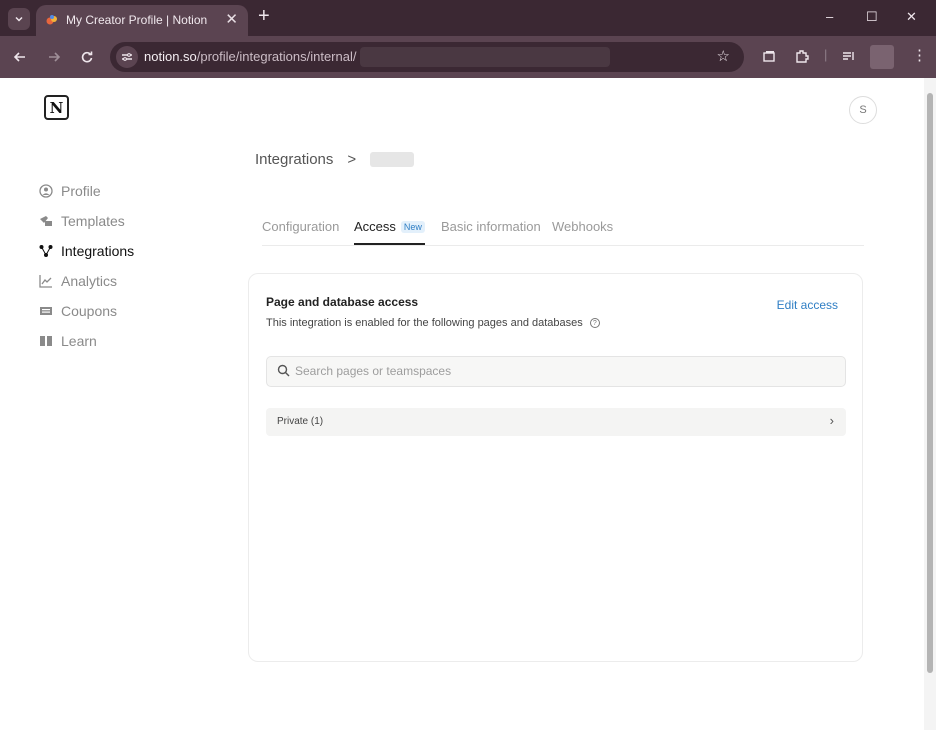 This screenshot has width=936, height=730. What do you see at coordinates (930, 383) in the screenshot?
I see `scrollbar-thumb` at bounding box center [930, 383].